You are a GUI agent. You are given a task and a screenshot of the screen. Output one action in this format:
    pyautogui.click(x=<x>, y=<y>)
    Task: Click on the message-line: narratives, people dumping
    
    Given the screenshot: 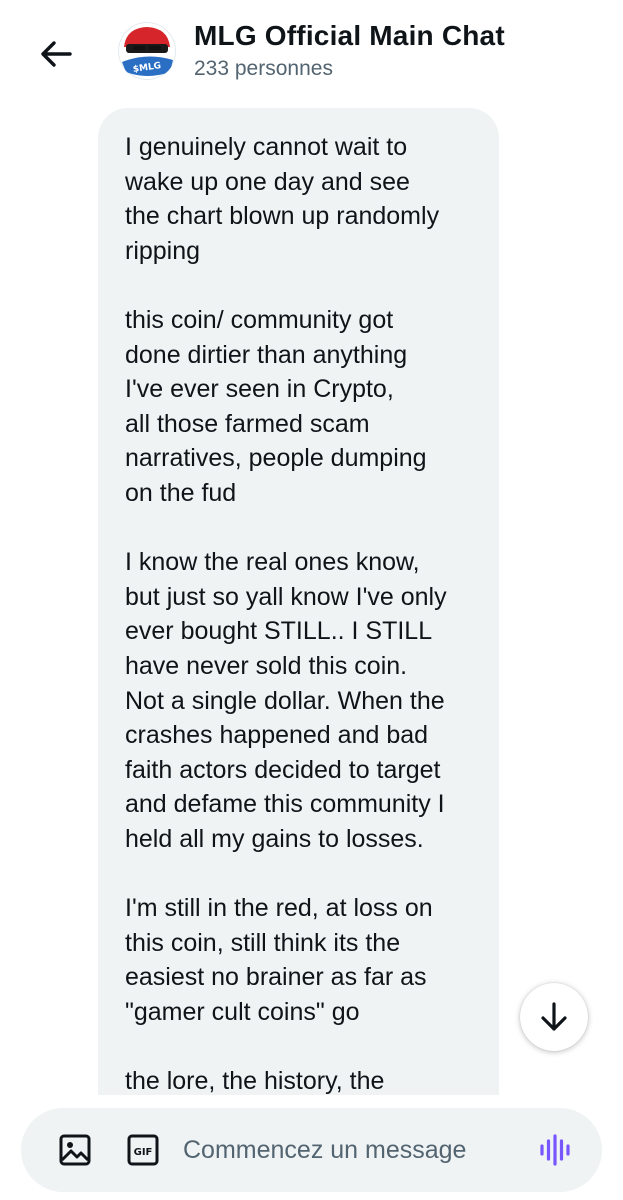 What is the action you would take?
    pyautogui.click(x=276, y=458)
    